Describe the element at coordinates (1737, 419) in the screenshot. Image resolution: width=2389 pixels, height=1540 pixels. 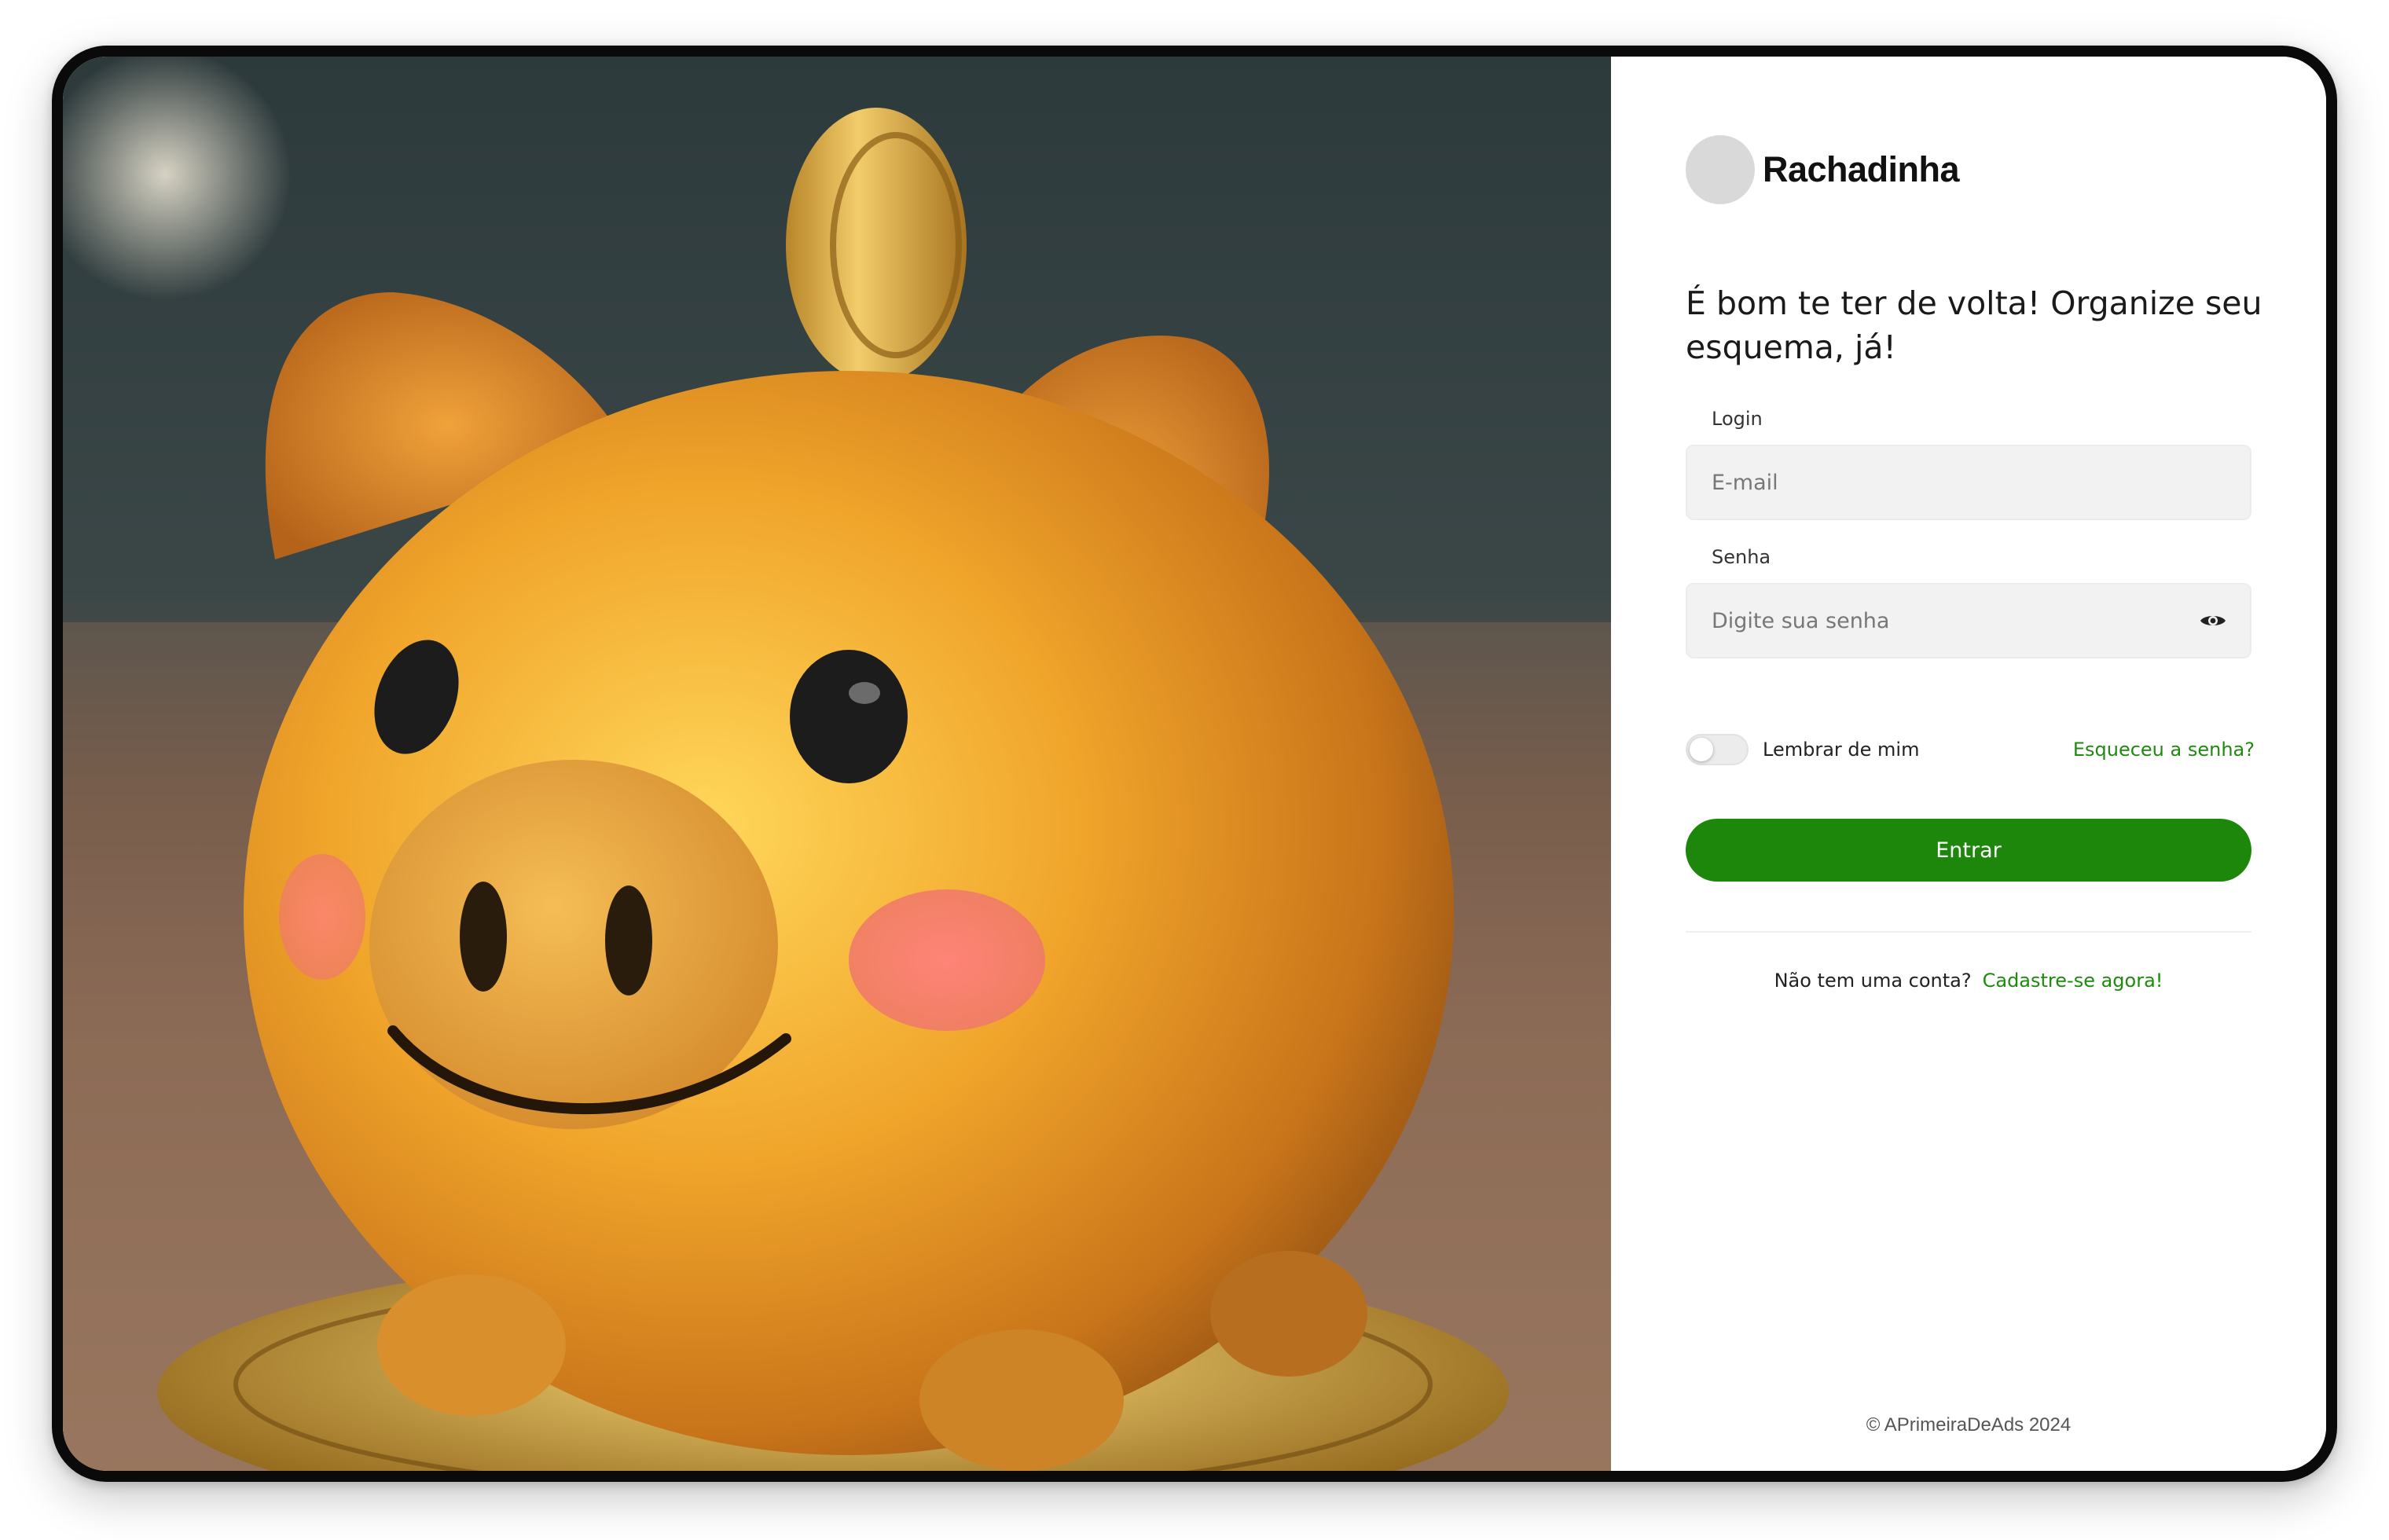
I see `email-label: Login` at that location.